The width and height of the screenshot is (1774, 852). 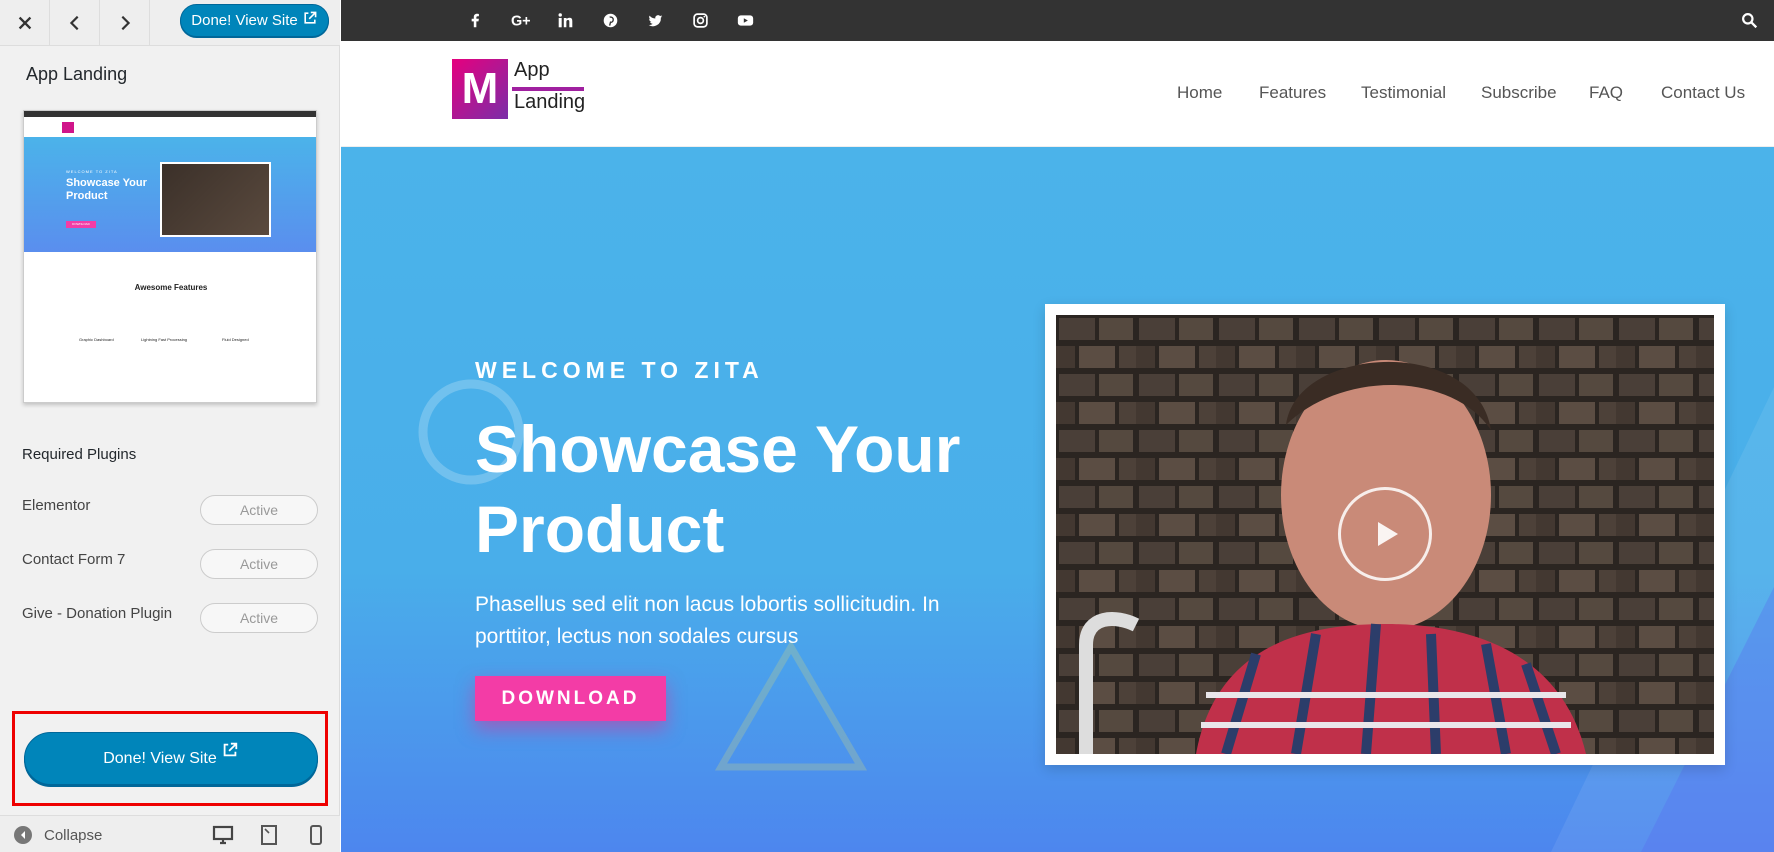 I want to click on logo-letter: M, so click(x=480, y=89).